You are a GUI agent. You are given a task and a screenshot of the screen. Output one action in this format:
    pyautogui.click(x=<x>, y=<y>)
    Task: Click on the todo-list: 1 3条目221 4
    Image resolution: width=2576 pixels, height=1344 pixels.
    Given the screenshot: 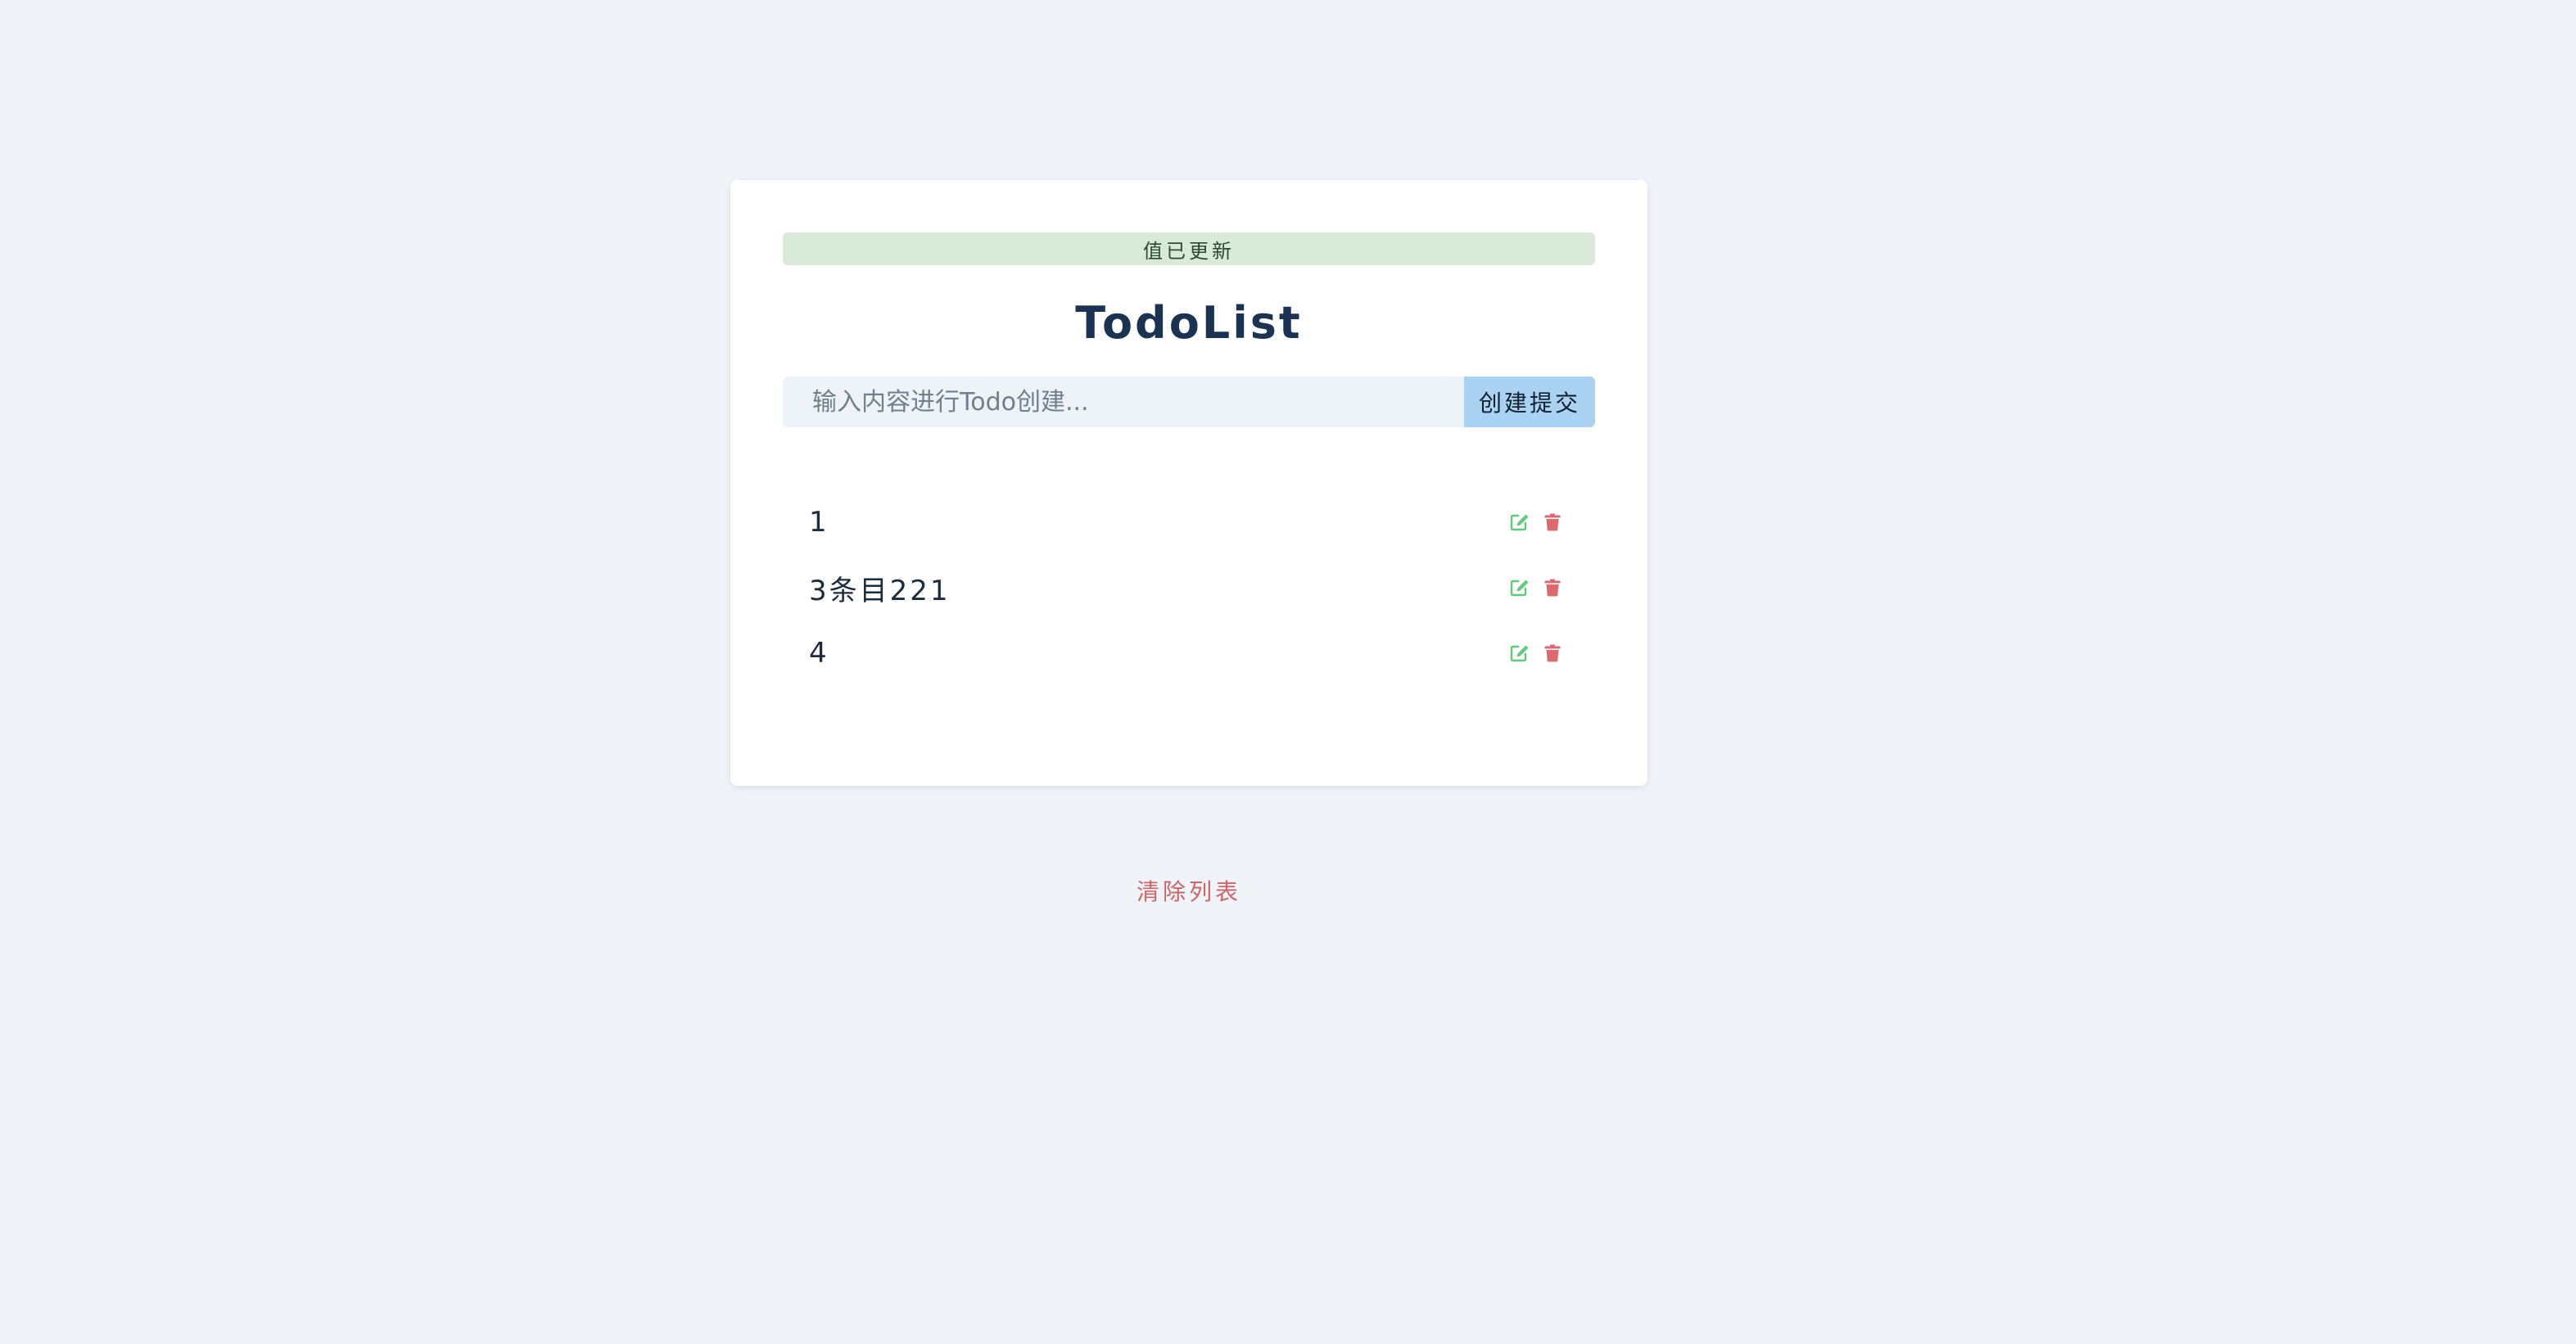 What is the action you would take?
    pyautogui.click(x=1189, y=587)
    